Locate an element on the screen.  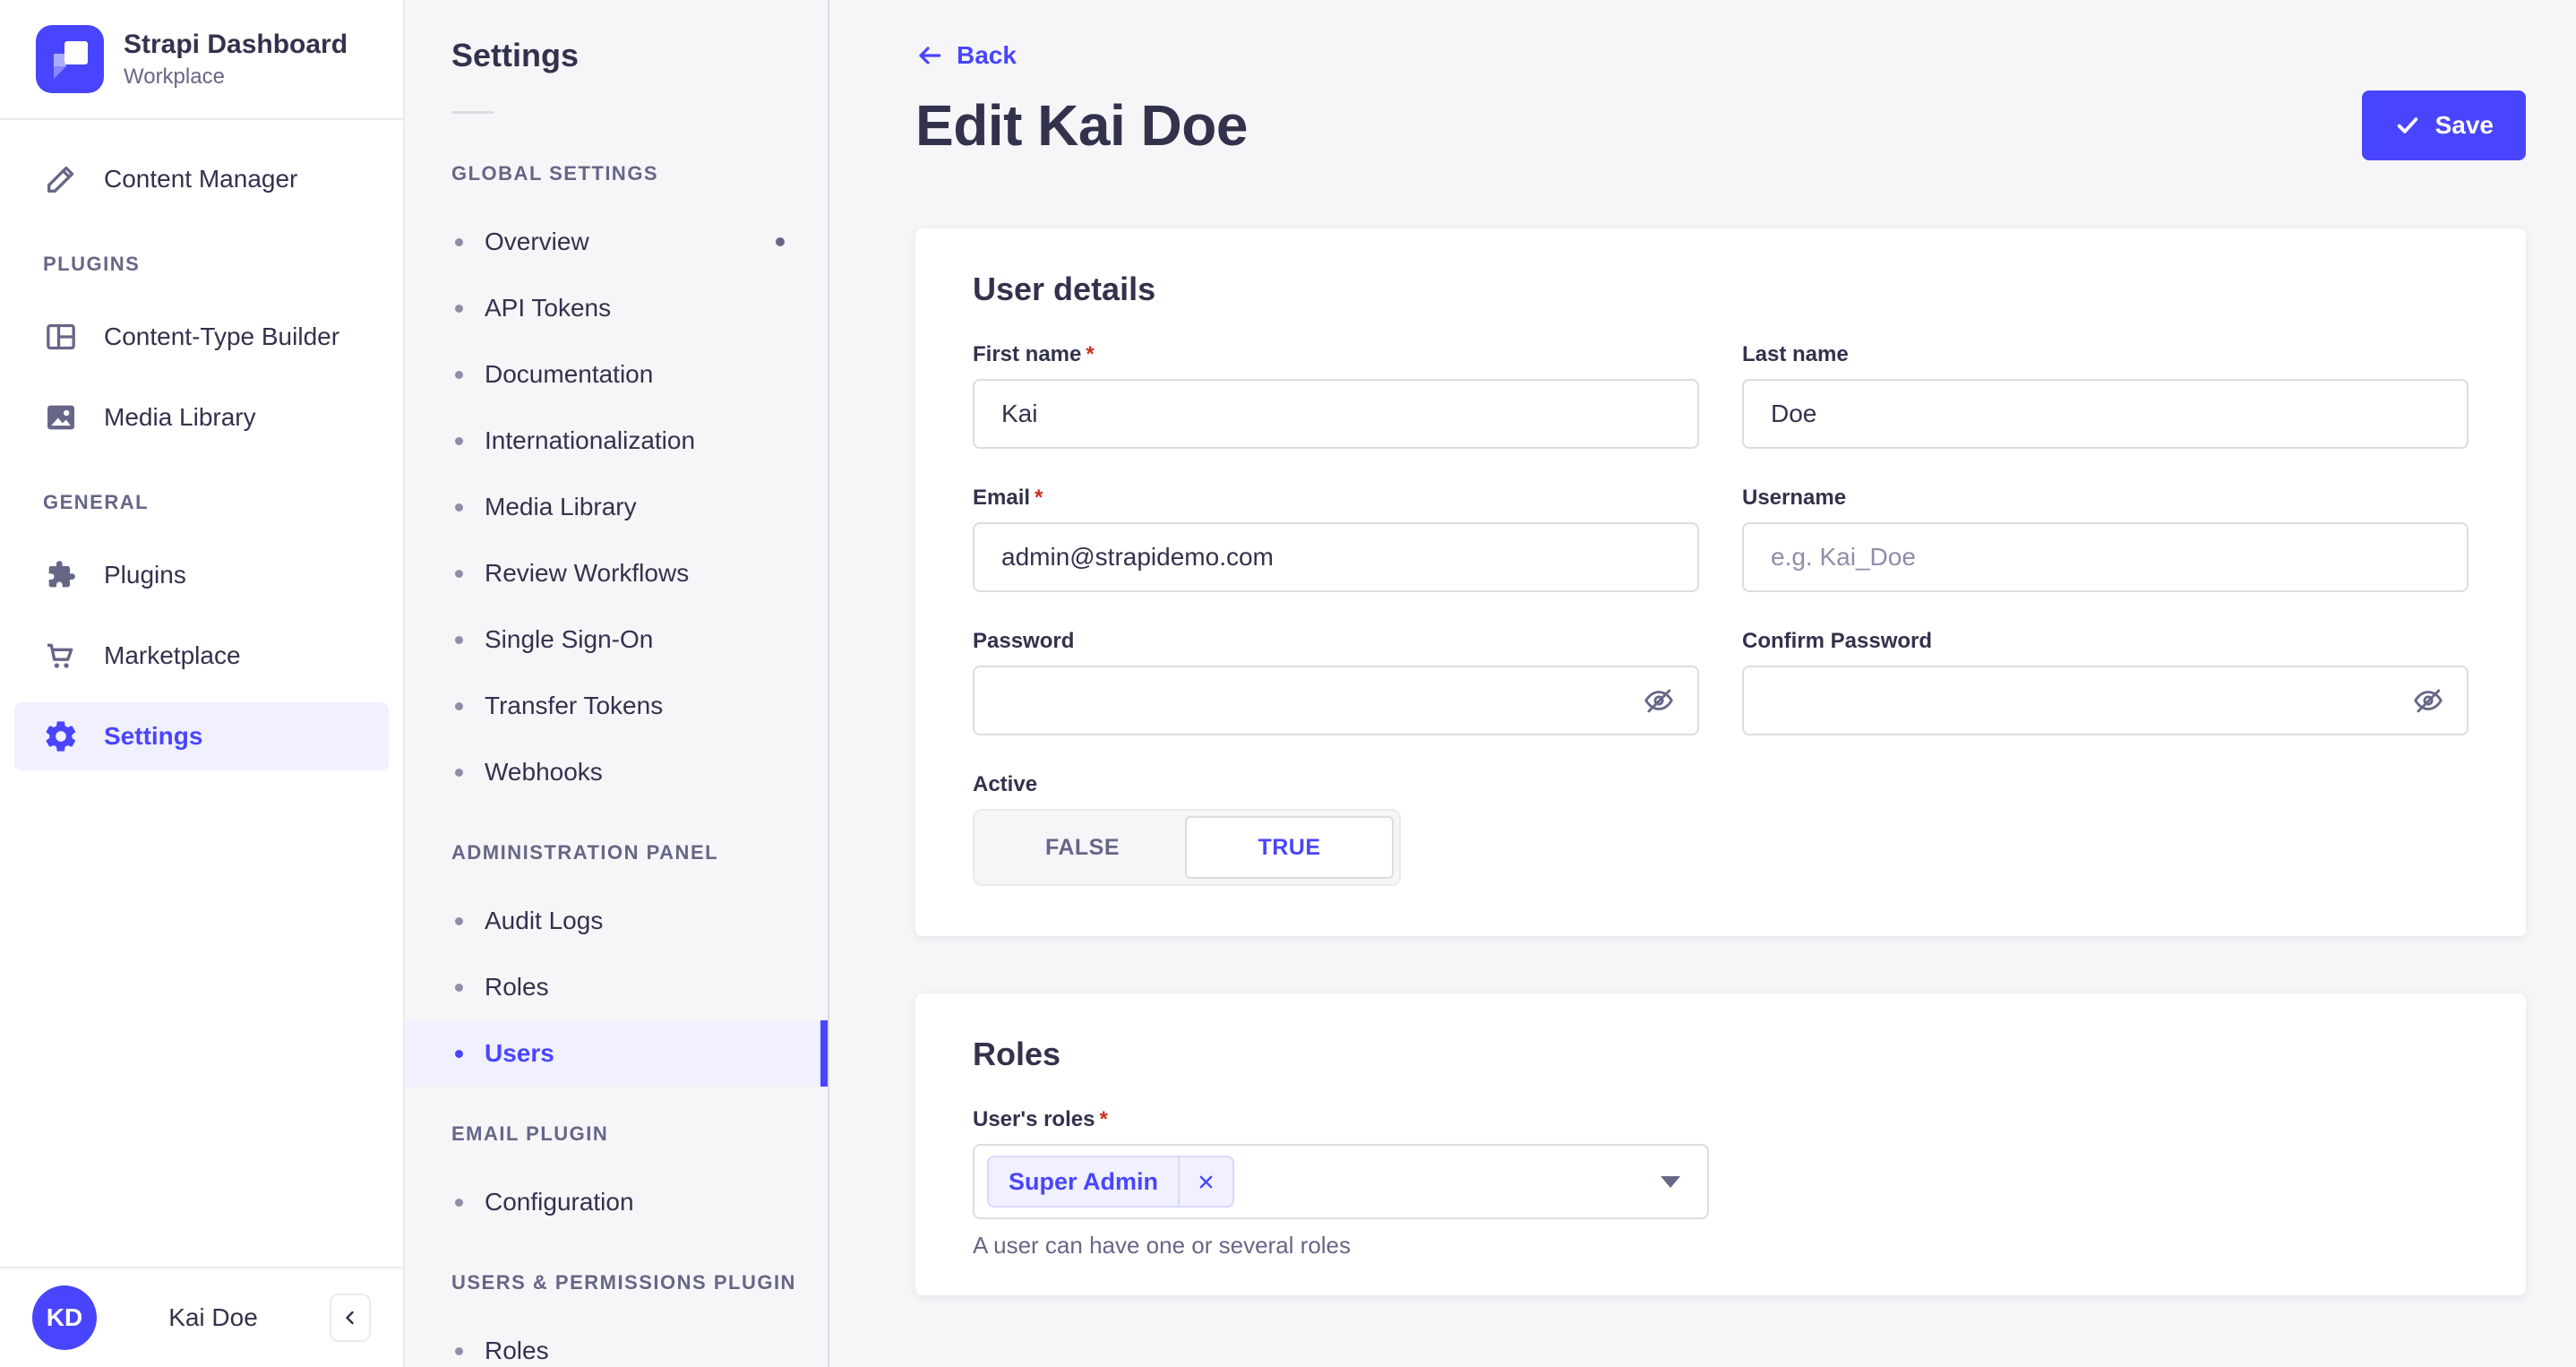
workspace-header: Strapi Dashboard Workplace is located at coordinates (201, 60).